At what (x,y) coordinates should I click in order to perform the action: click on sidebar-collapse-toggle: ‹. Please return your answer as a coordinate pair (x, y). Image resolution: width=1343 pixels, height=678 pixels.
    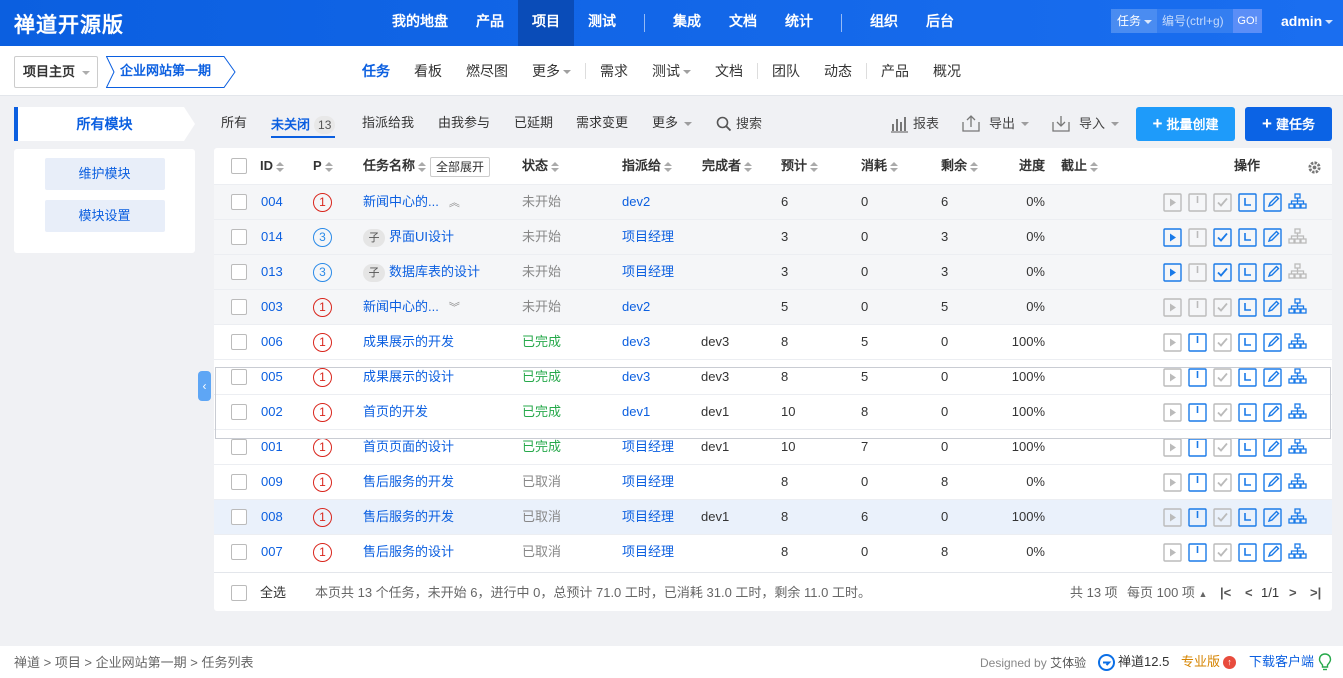
    Looking at the image, I should click on (204, 386).